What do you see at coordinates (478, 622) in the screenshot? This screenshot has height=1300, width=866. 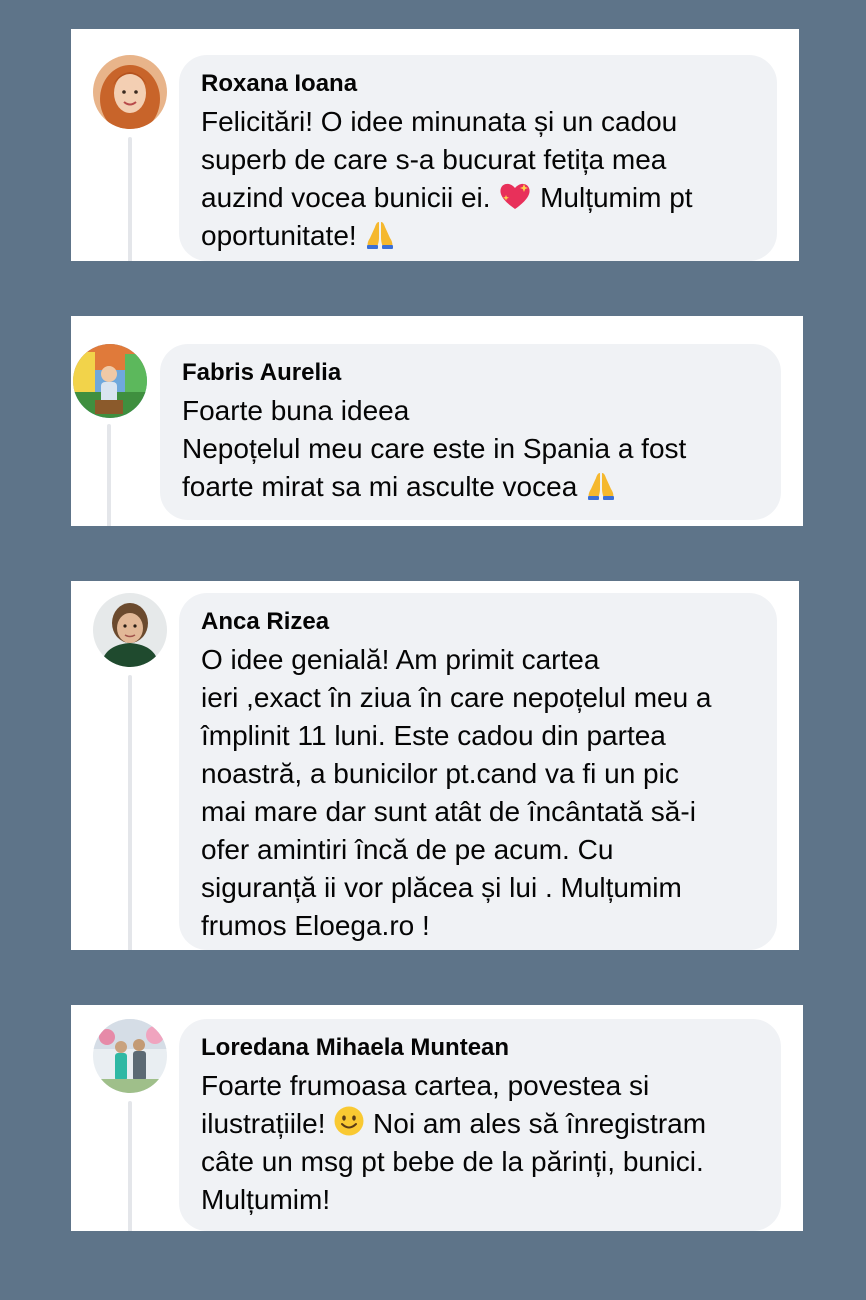 I see `comment-author: Anca Rizea` at bounding box center [478, 622].